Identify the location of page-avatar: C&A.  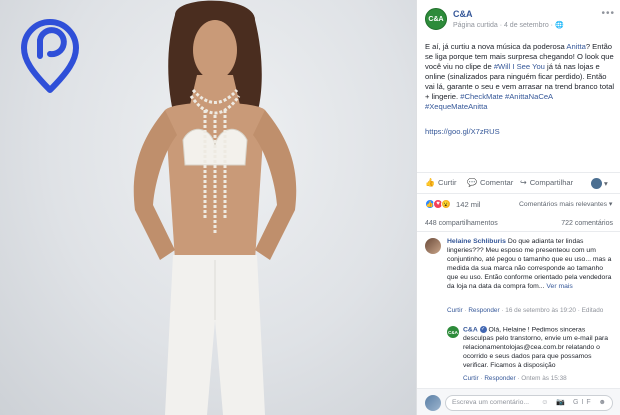
(436, 19).